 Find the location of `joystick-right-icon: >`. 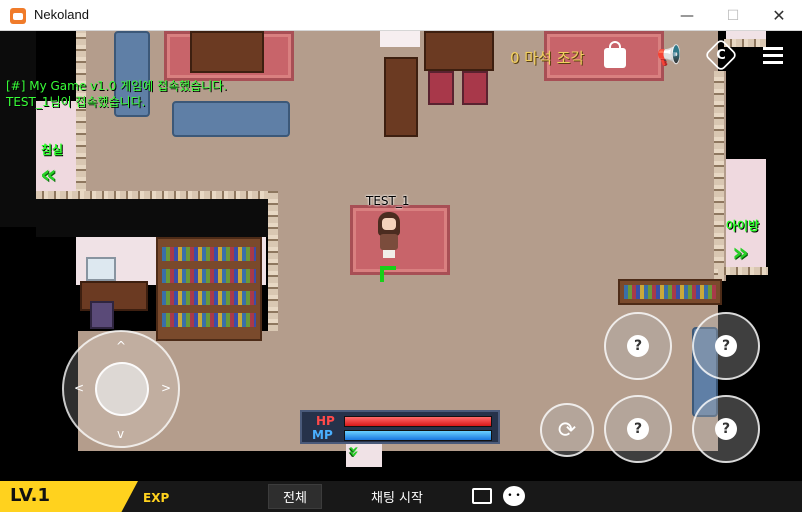

joystick-right-icon: > is located at coordinates (166, 388).